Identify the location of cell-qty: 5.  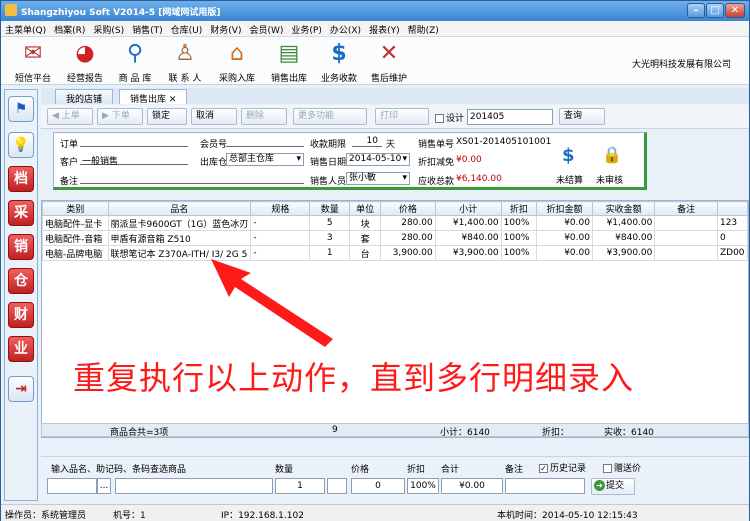
(330, 223).